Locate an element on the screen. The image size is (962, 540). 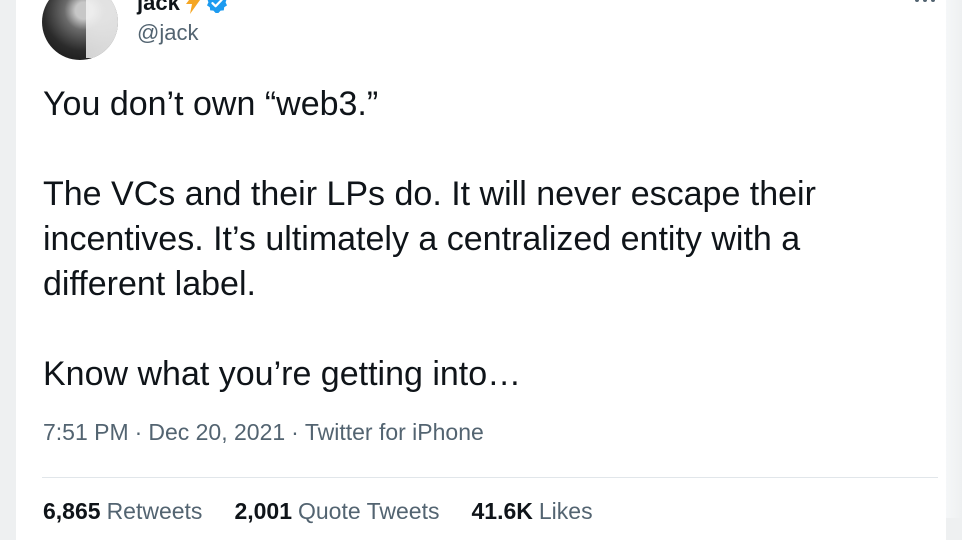
tweet-paragraph-1: You don’t own “web3.” is located at coordinates (211, 104).